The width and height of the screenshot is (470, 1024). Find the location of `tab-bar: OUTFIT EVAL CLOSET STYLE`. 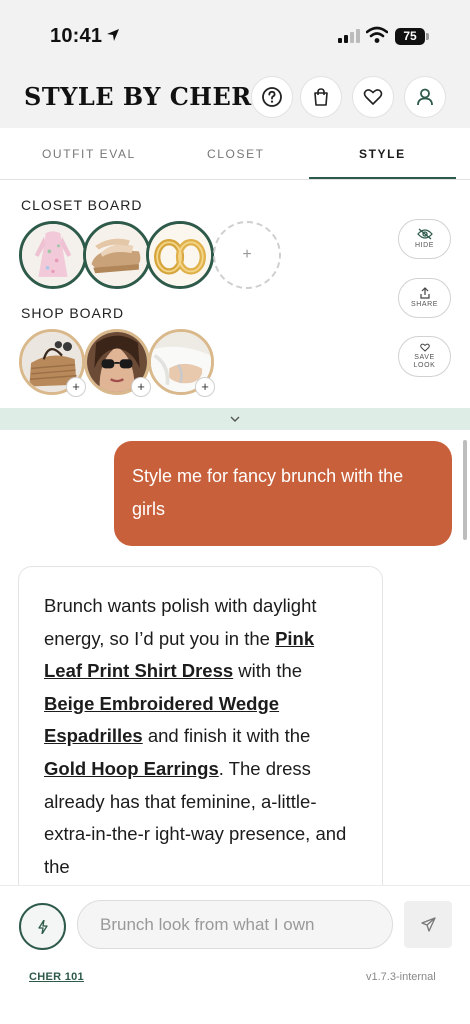

tab-bar: OUTFIT EVAL CLOSET STYLE is located at coordinates (235, 154).